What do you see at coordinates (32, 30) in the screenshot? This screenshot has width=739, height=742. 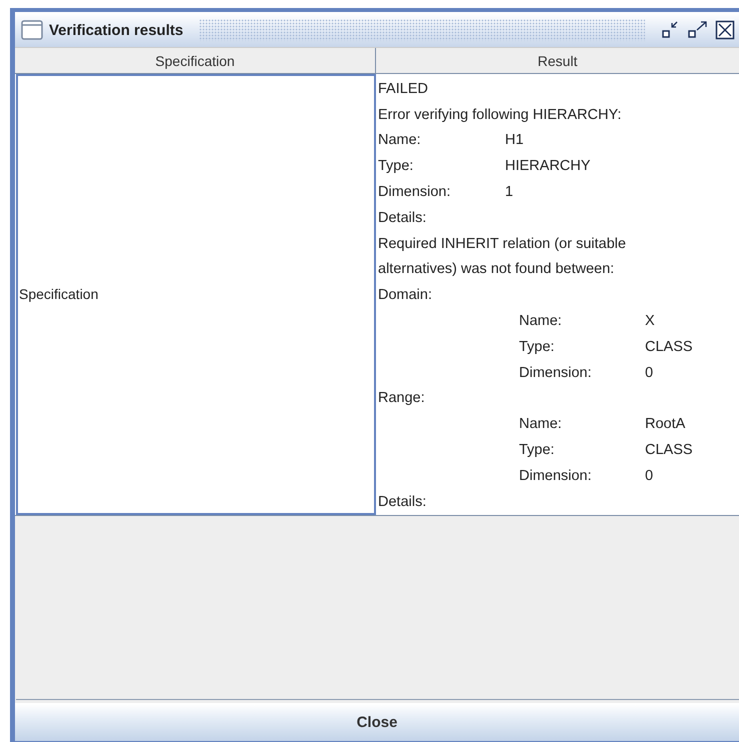 I see `window-icon` at bounding box center [32, 30].